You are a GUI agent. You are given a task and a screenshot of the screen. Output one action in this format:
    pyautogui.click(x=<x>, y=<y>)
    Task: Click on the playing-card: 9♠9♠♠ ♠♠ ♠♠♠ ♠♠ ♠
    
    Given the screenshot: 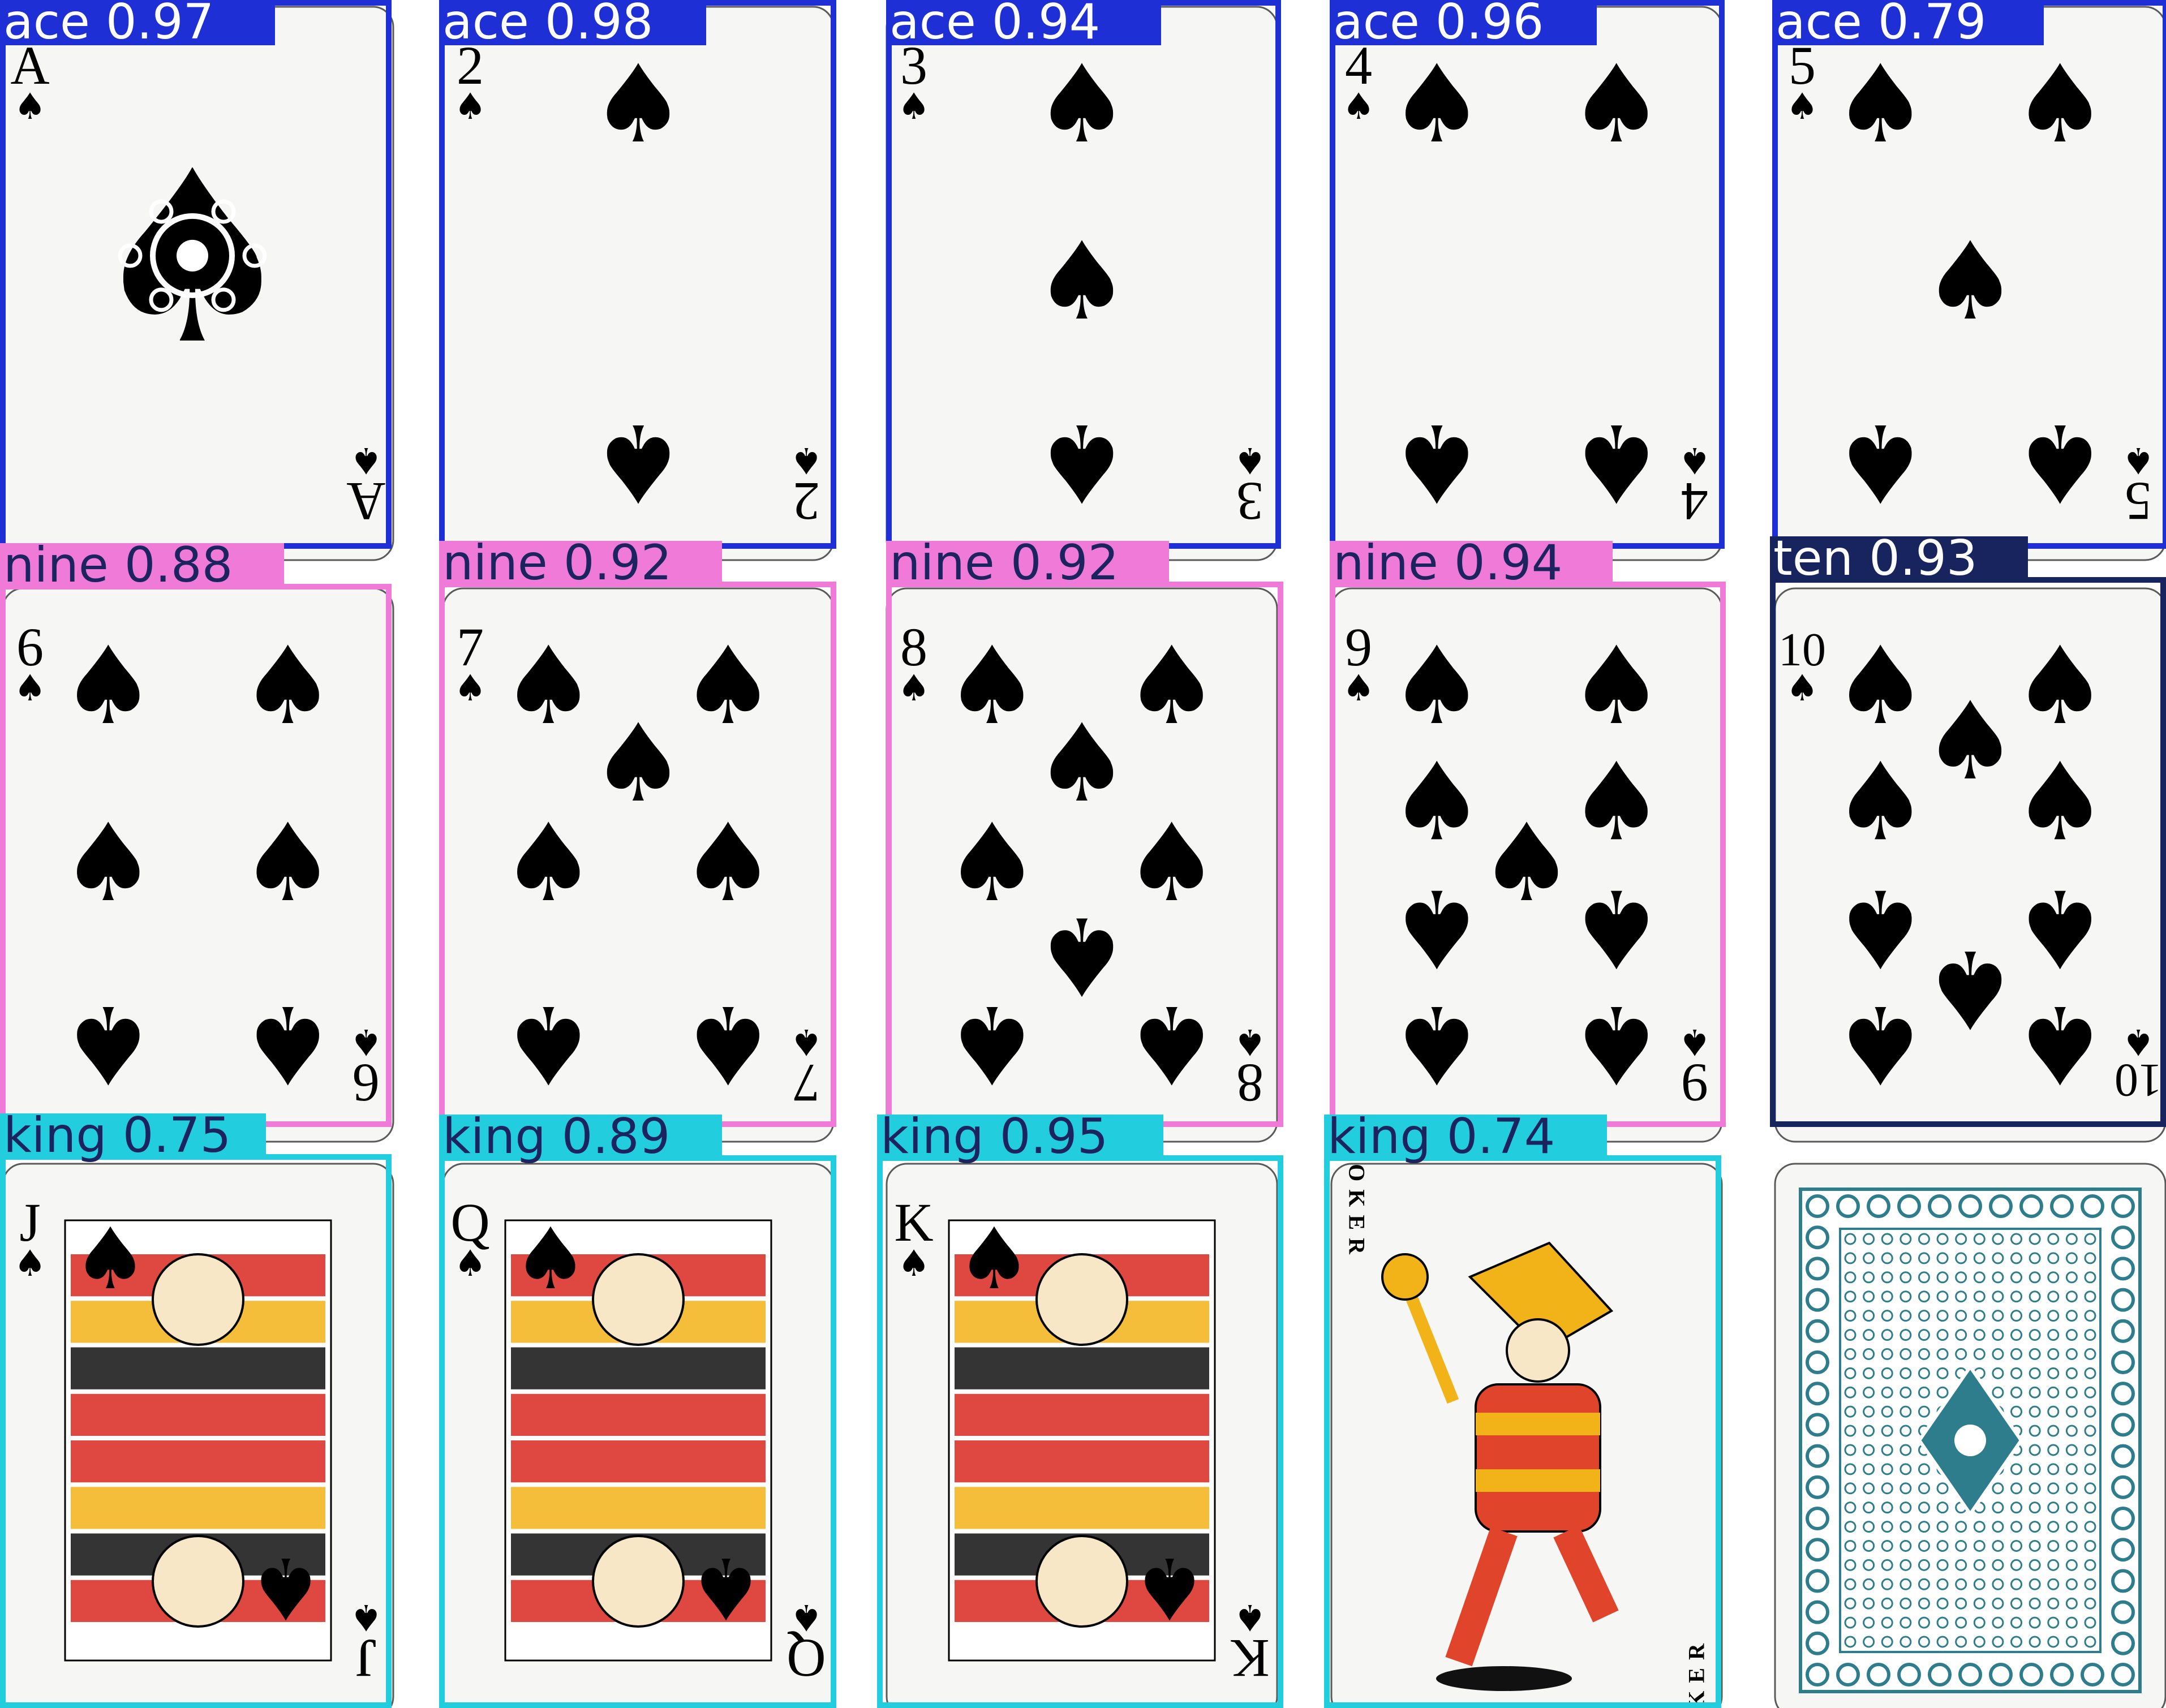 What is the action you would take?
    pyautogui.click(x=1526, y=865)
    